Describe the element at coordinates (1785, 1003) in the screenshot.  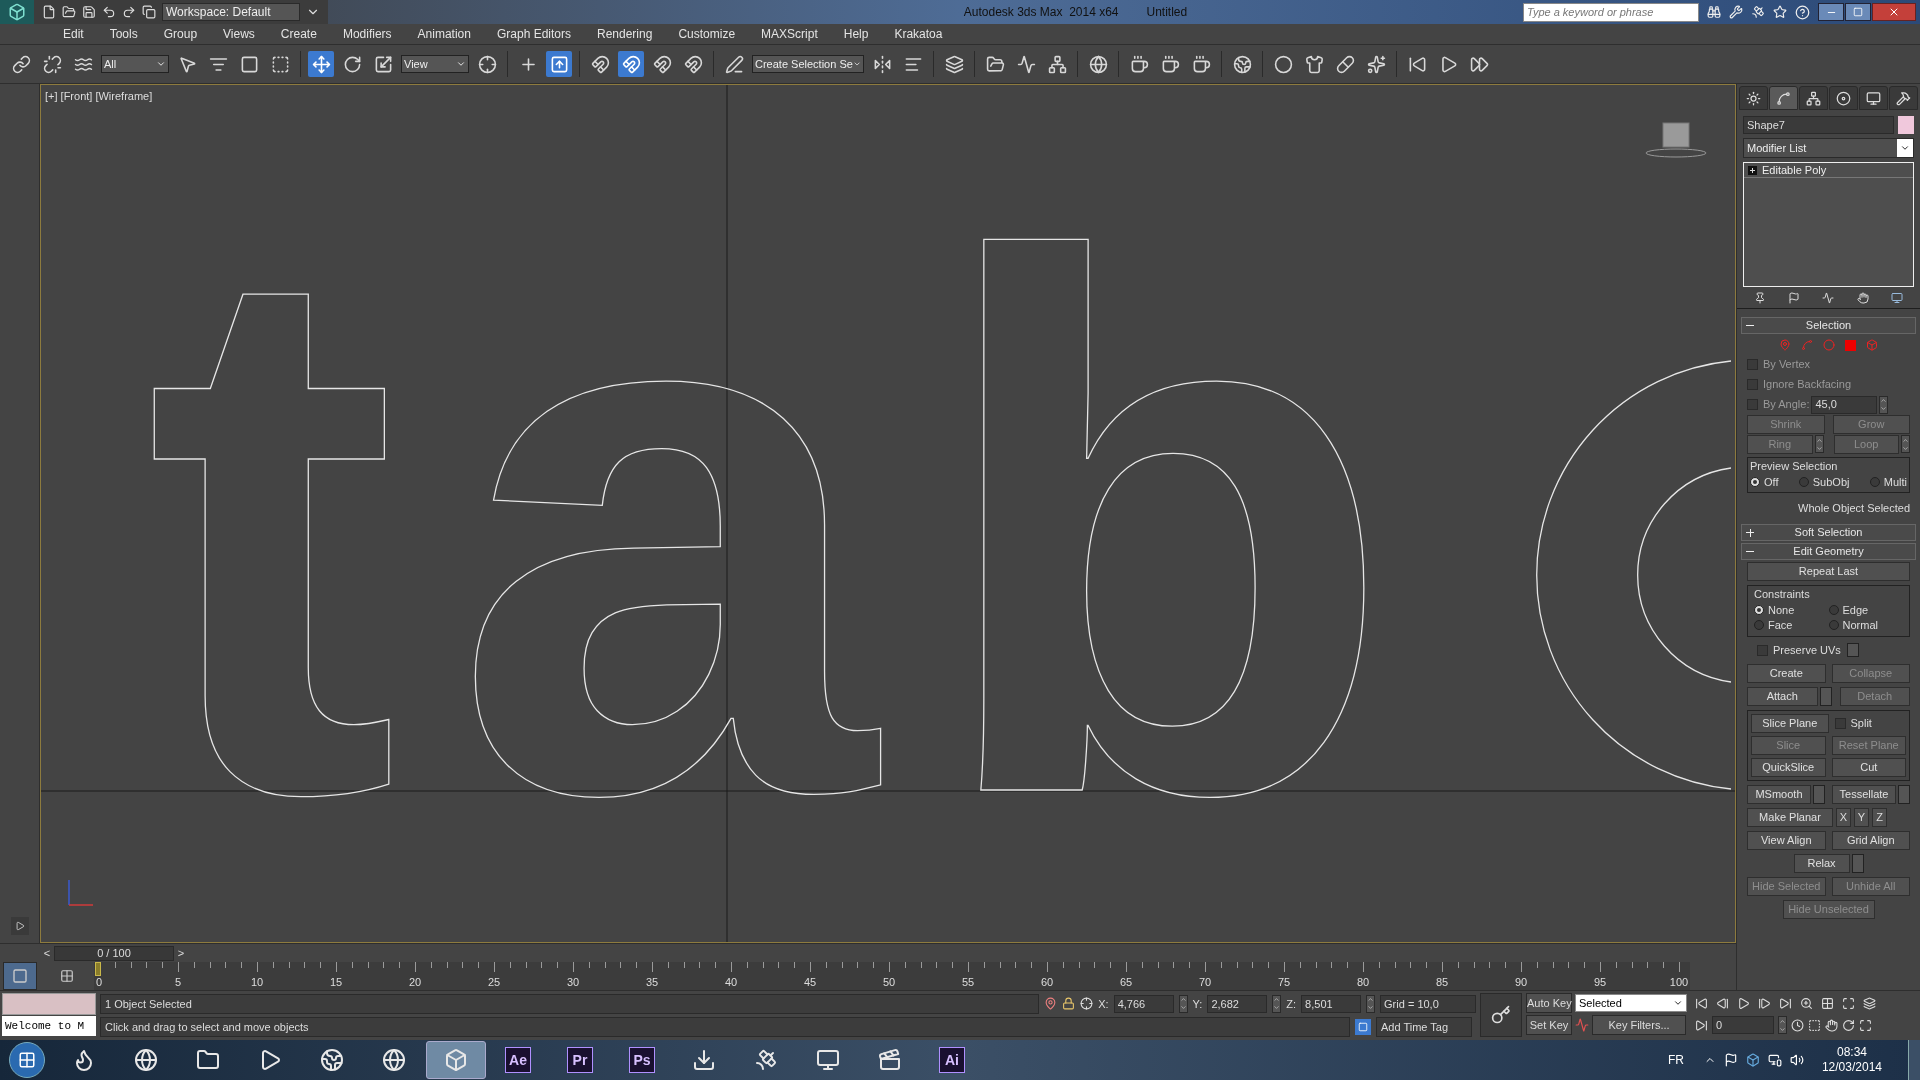
I see `go-to-end-icon` at that location.